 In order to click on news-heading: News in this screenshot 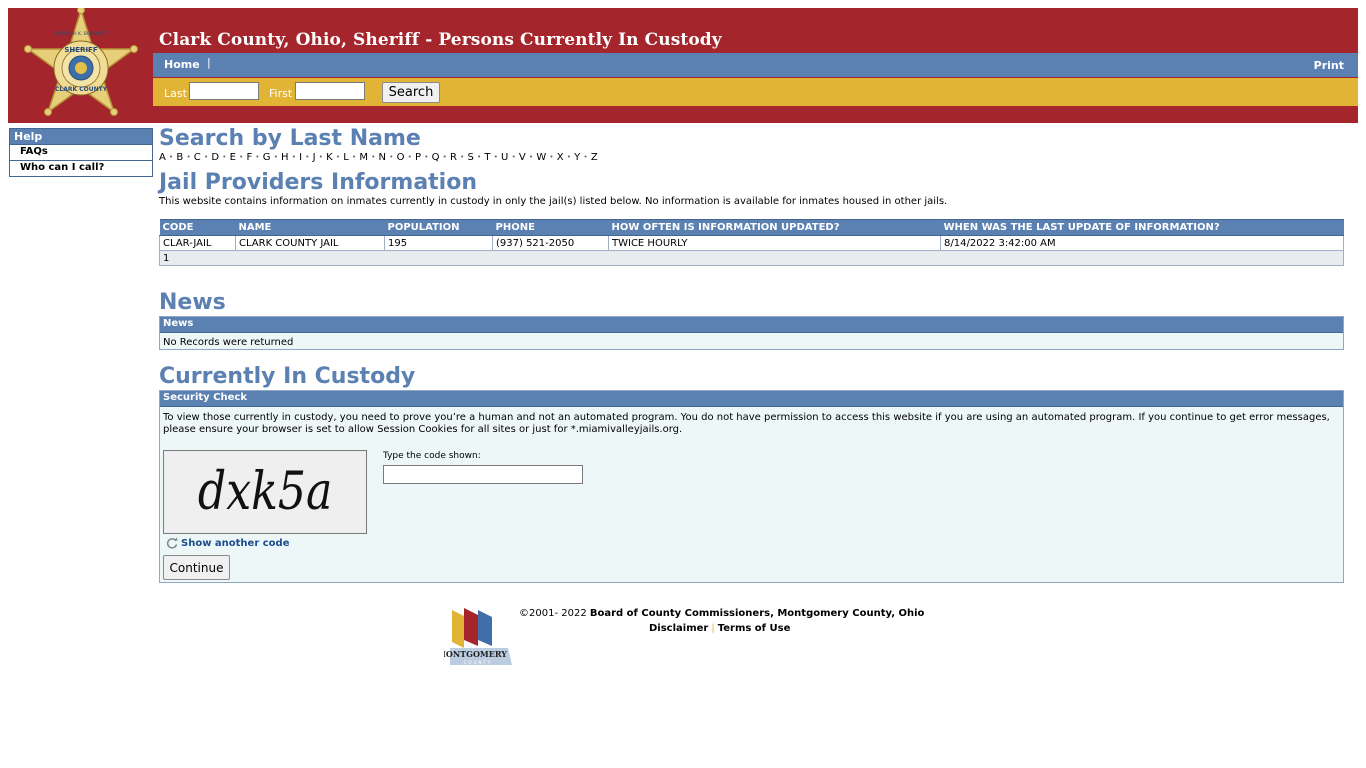, I will do `click(192, 302)`.